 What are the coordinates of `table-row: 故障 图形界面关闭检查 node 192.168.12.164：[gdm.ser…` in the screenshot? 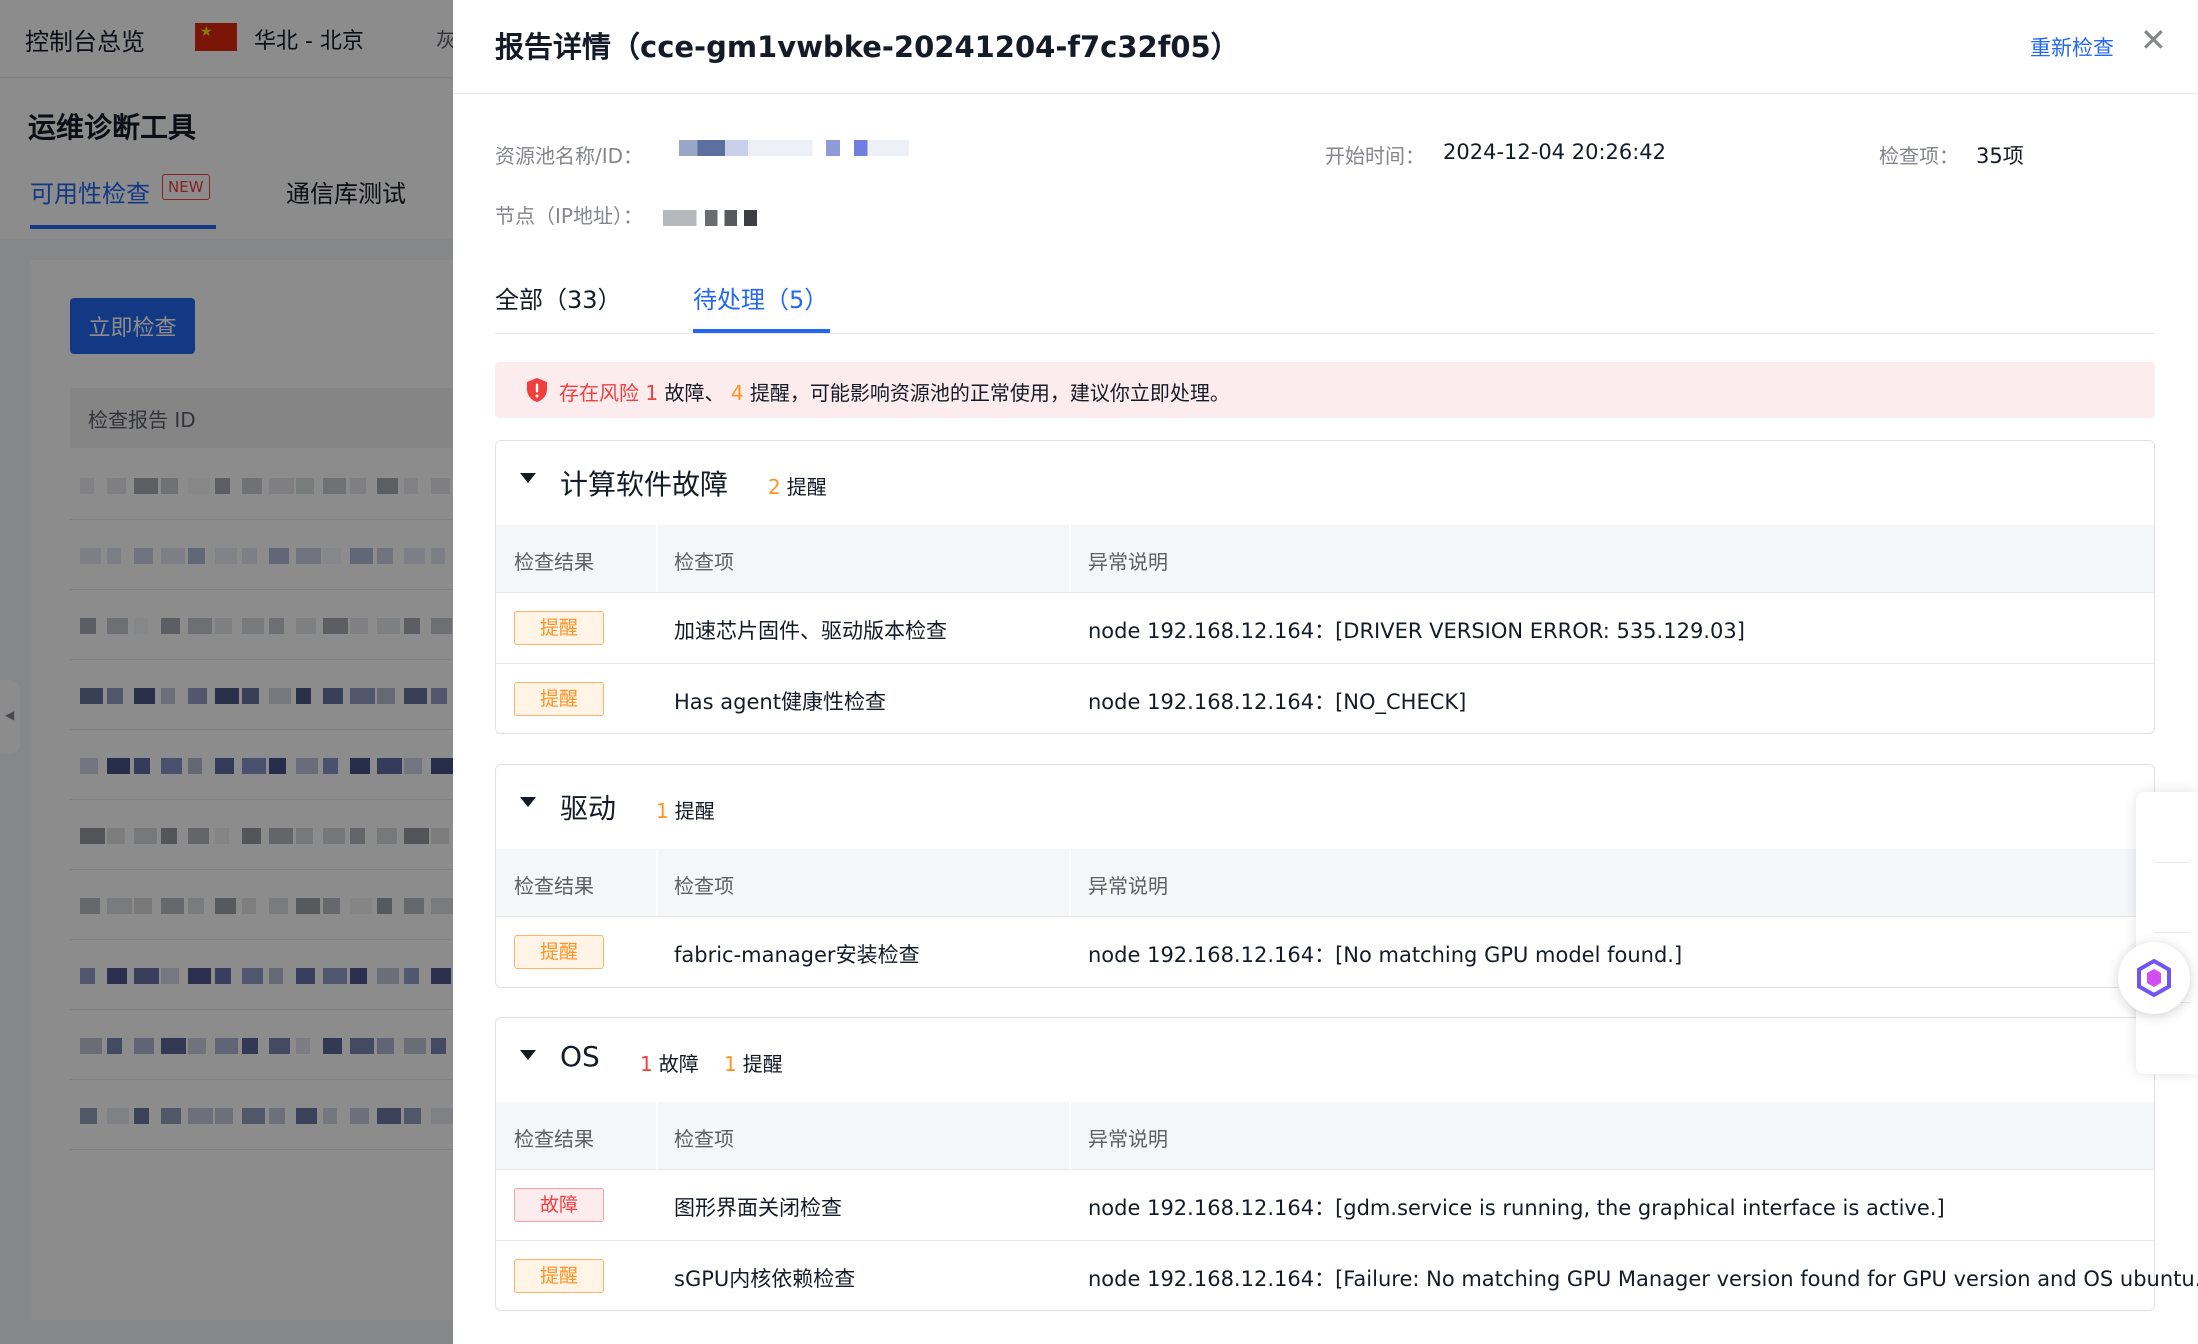 It's located at (1325, 1204).